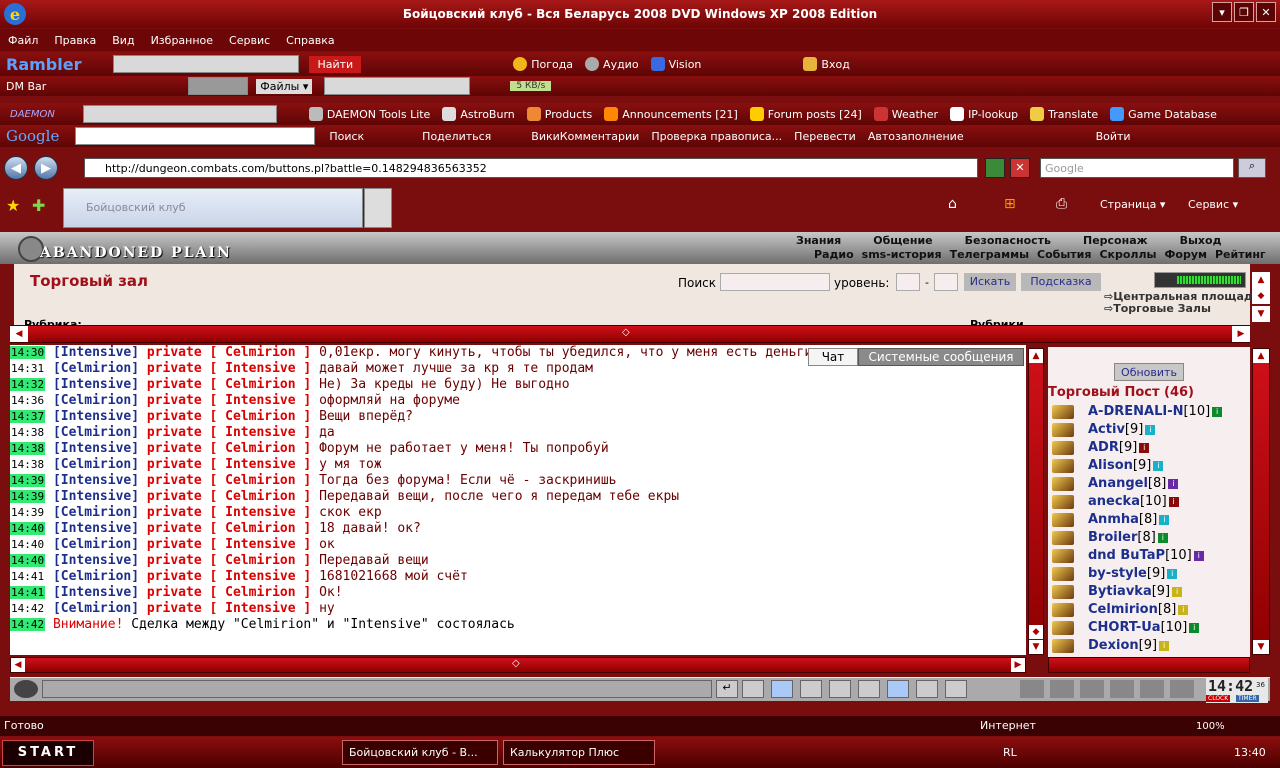 The width and height of the screenshot is (1280, 768). I want to click on translit-icon, so click(869, 689).